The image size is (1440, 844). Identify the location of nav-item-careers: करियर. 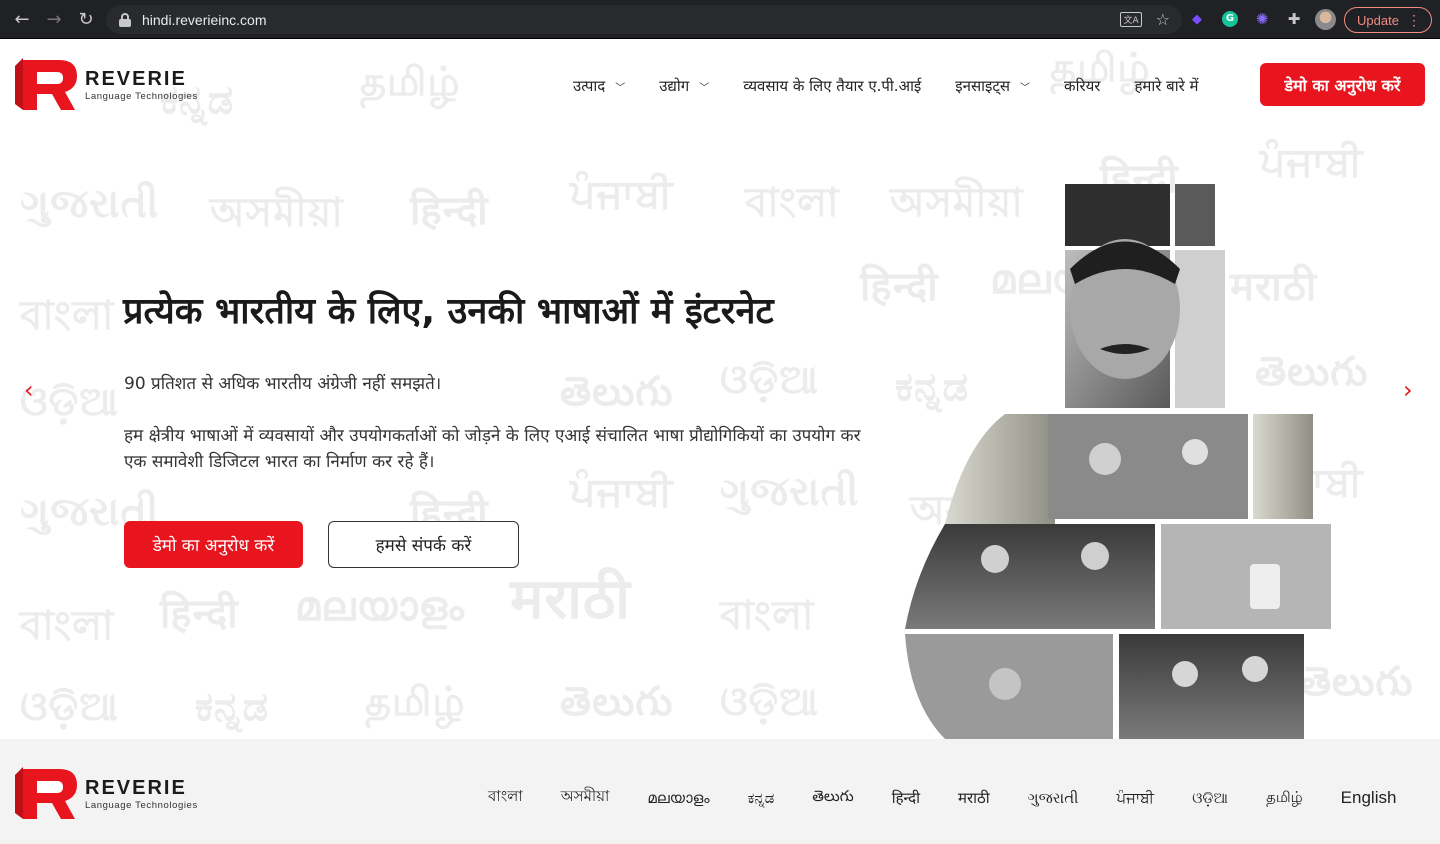
(1082, 86).